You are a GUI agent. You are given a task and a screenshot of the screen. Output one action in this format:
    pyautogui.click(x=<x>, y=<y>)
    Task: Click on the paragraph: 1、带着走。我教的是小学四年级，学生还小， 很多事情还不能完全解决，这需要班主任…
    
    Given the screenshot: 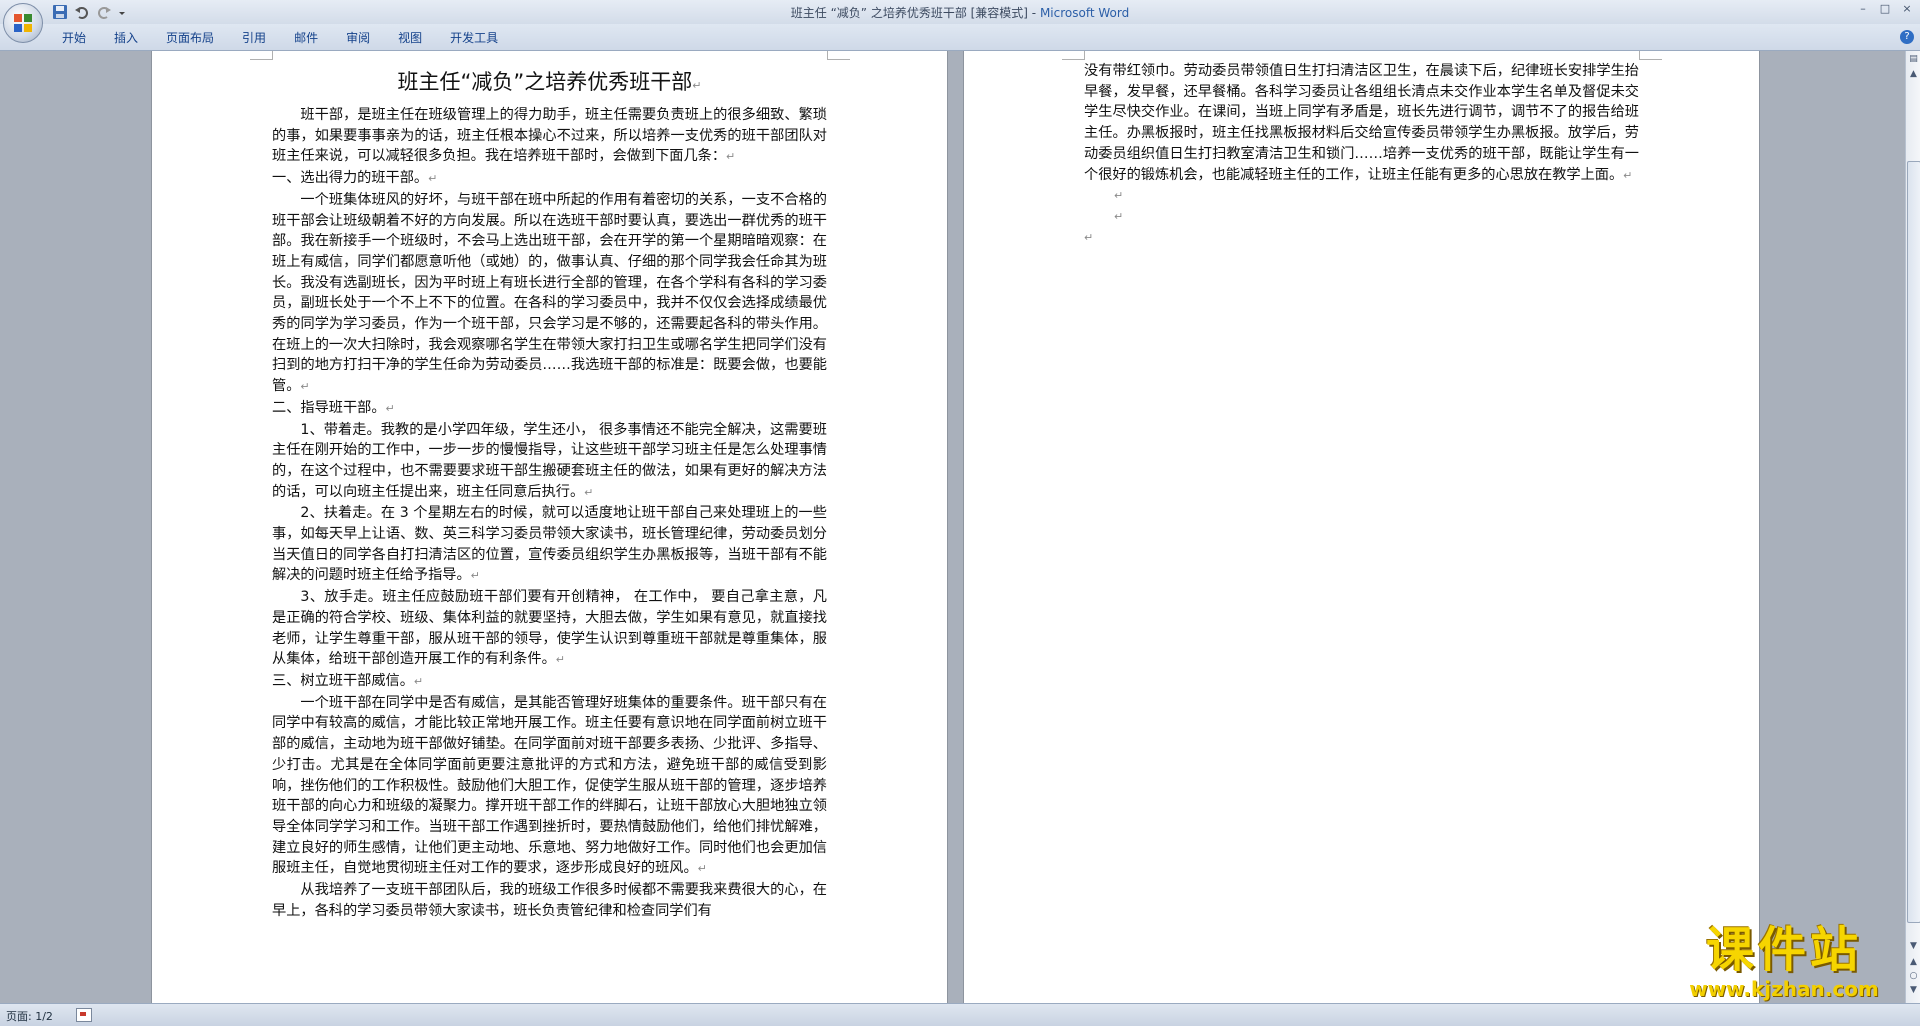 What is the action you would take?
    pyautogui.click(x=549, y=462)
    